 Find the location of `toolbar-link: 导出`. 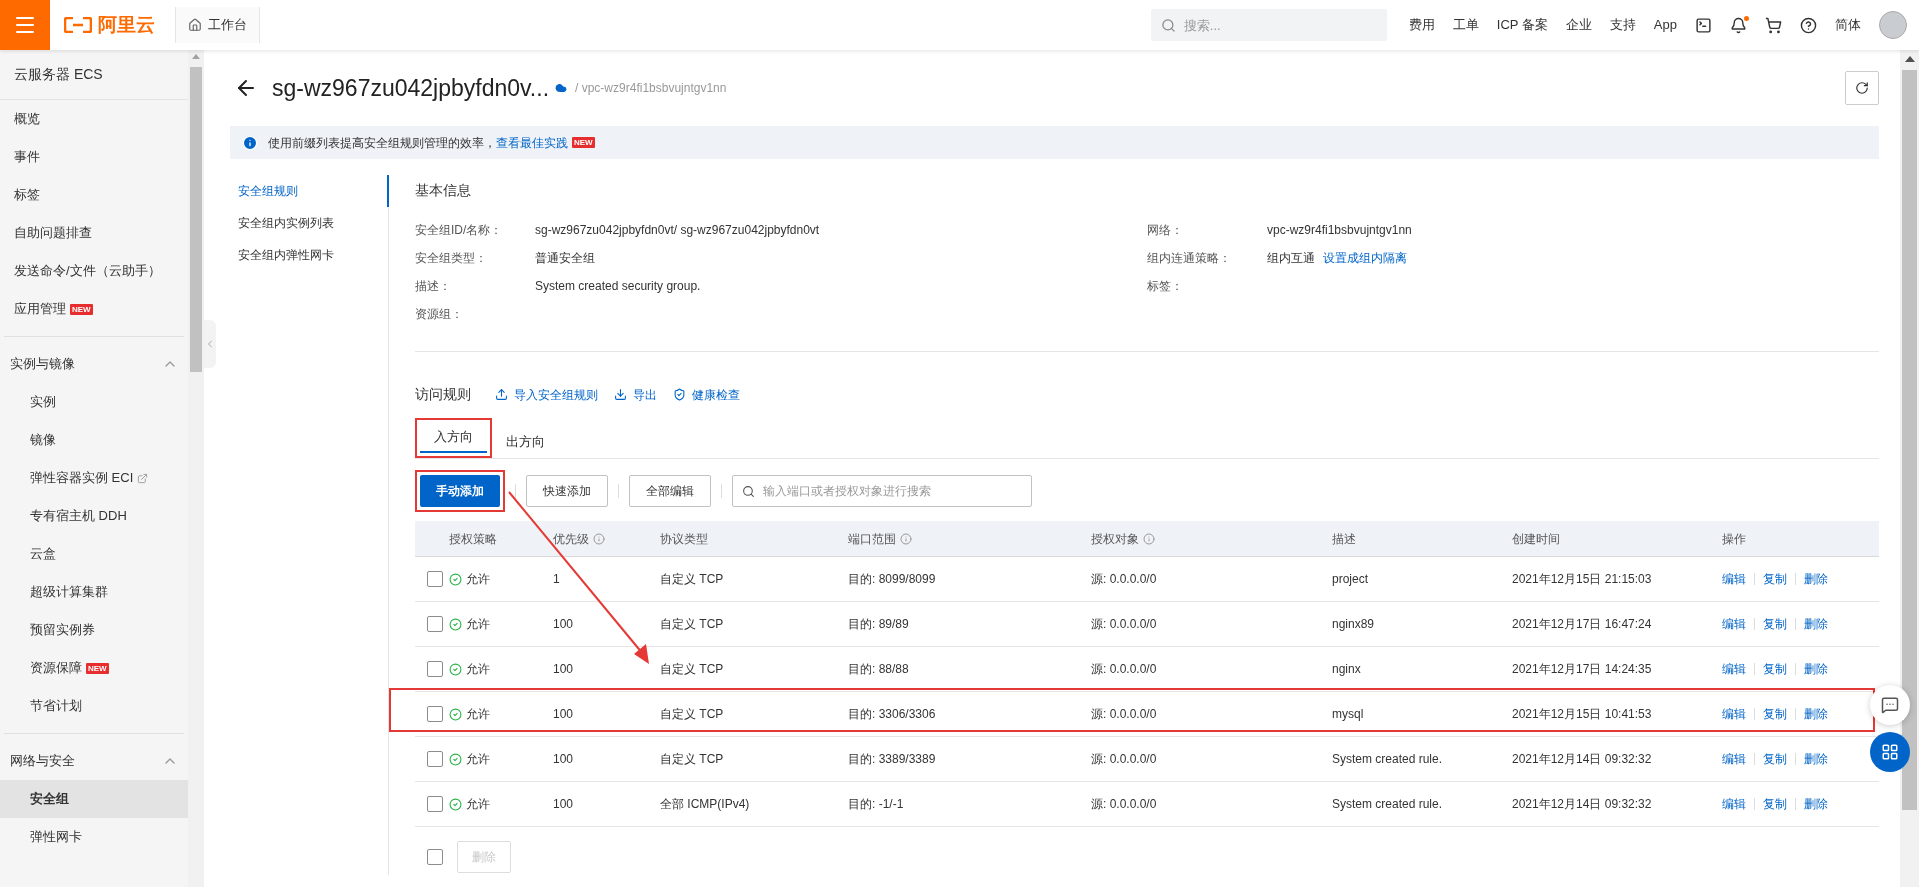

toolbar-link: 导出 is located at coordinates (635, 394).